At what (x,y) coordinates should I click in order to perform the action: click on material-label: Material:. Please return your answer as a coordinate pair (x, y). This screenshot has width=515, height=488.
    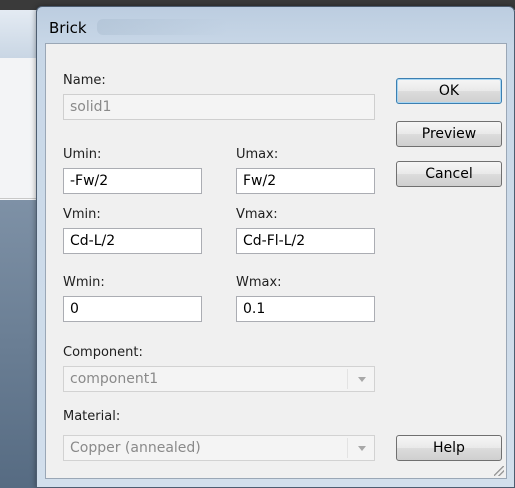
    Looking at the image, I should click on (92, 416).